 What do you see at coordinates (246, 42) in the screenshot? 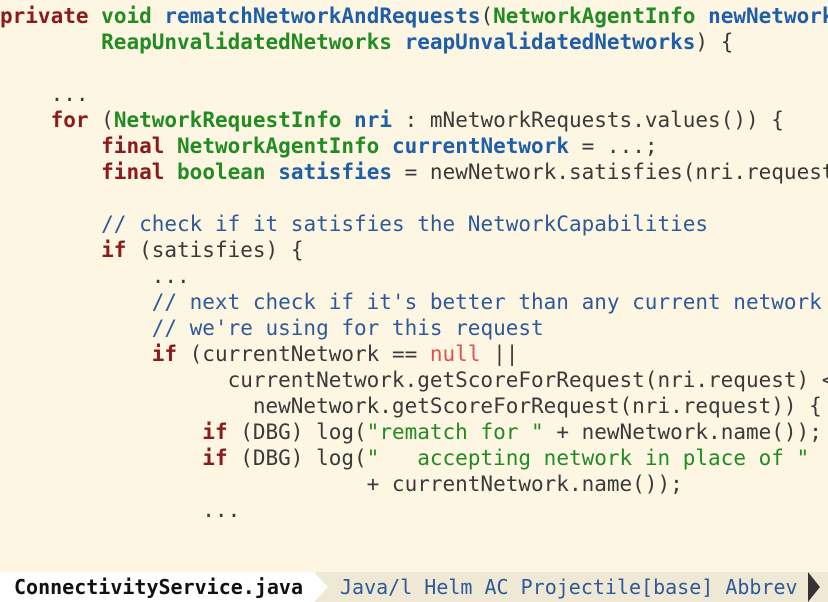
I see `code-token: ReapUnvalidatedNetworks` at bounding box center [246, 42].